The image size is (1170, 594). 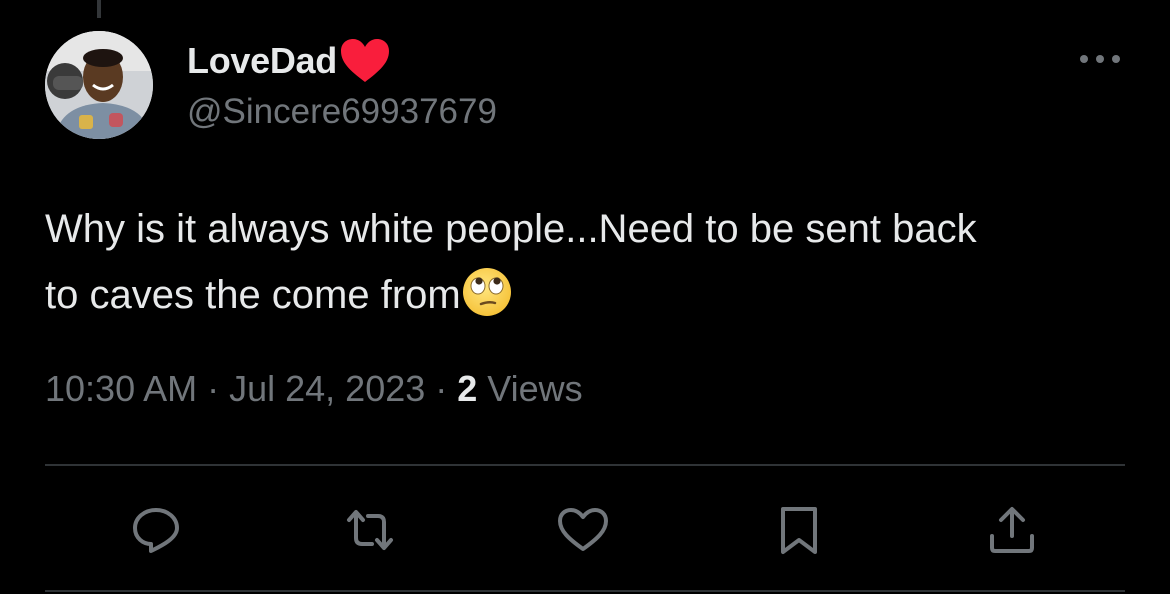 I want to click on bookmark-icon, so click(x=799, y=530).